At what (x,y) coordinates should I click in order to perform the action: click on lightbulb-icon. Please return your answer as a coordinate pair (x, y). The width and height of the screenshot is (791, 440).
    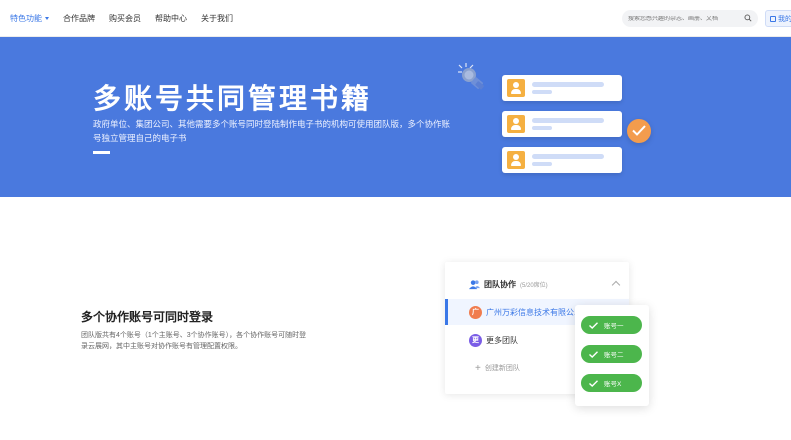
    Looking at the image, I should click on (471, 76).